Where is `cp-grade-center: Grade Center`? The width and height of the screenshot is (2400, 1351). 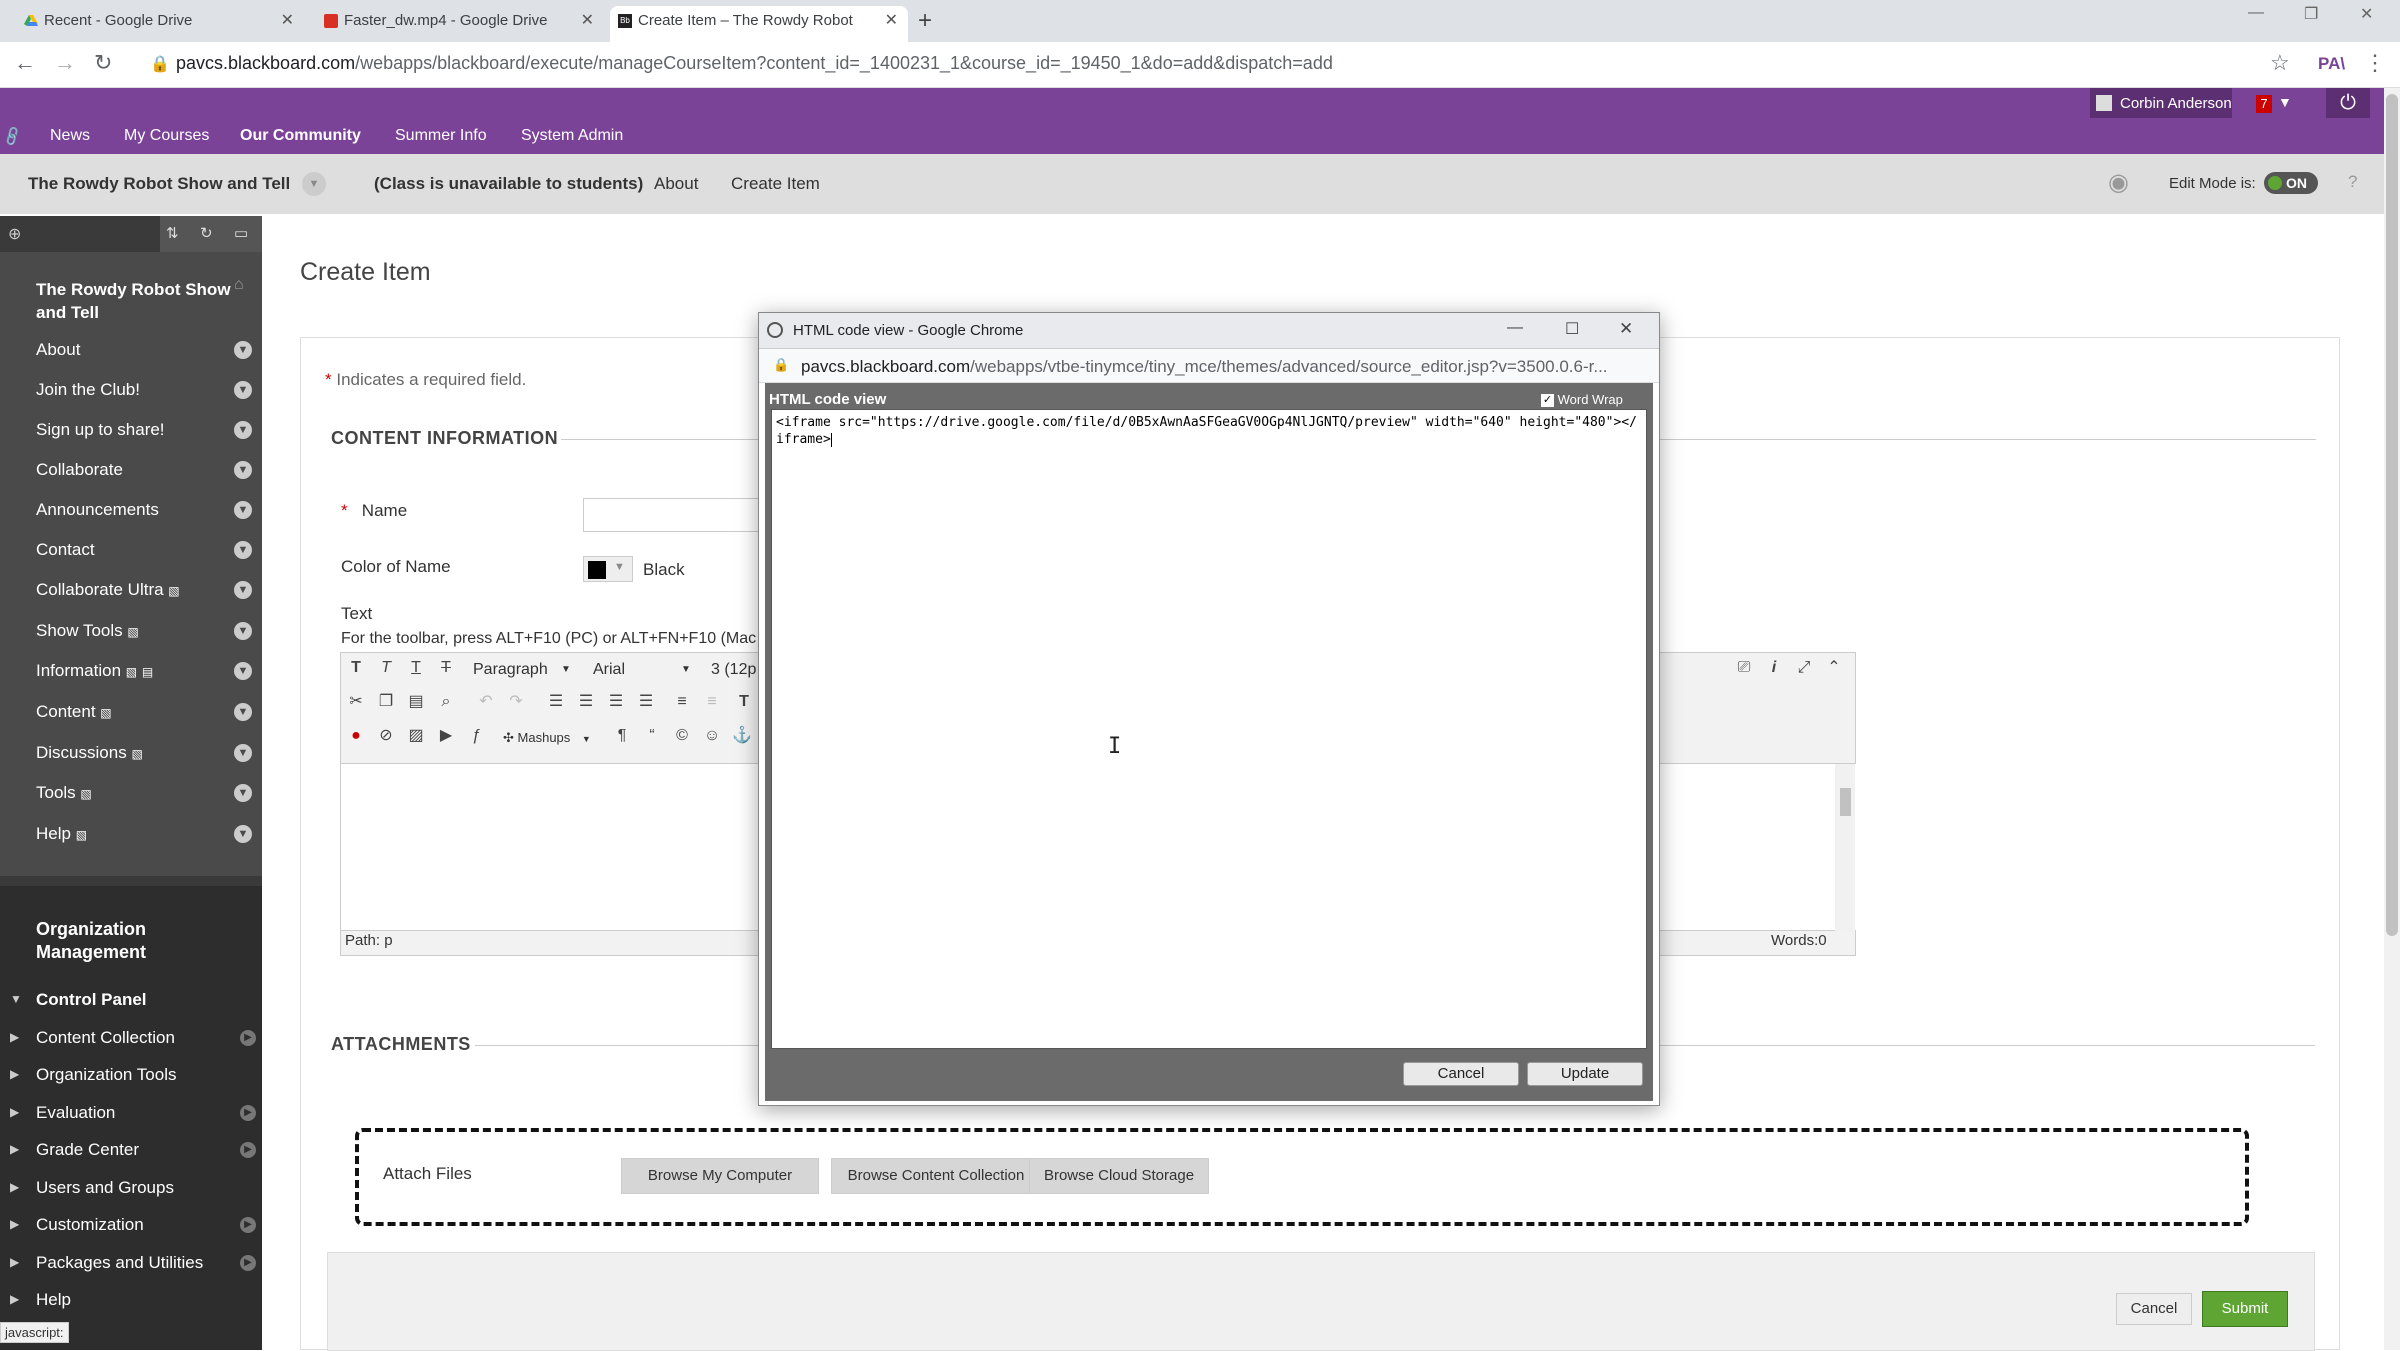
cp-grade-center: Grade Center is located at coordinates (87, 1150).